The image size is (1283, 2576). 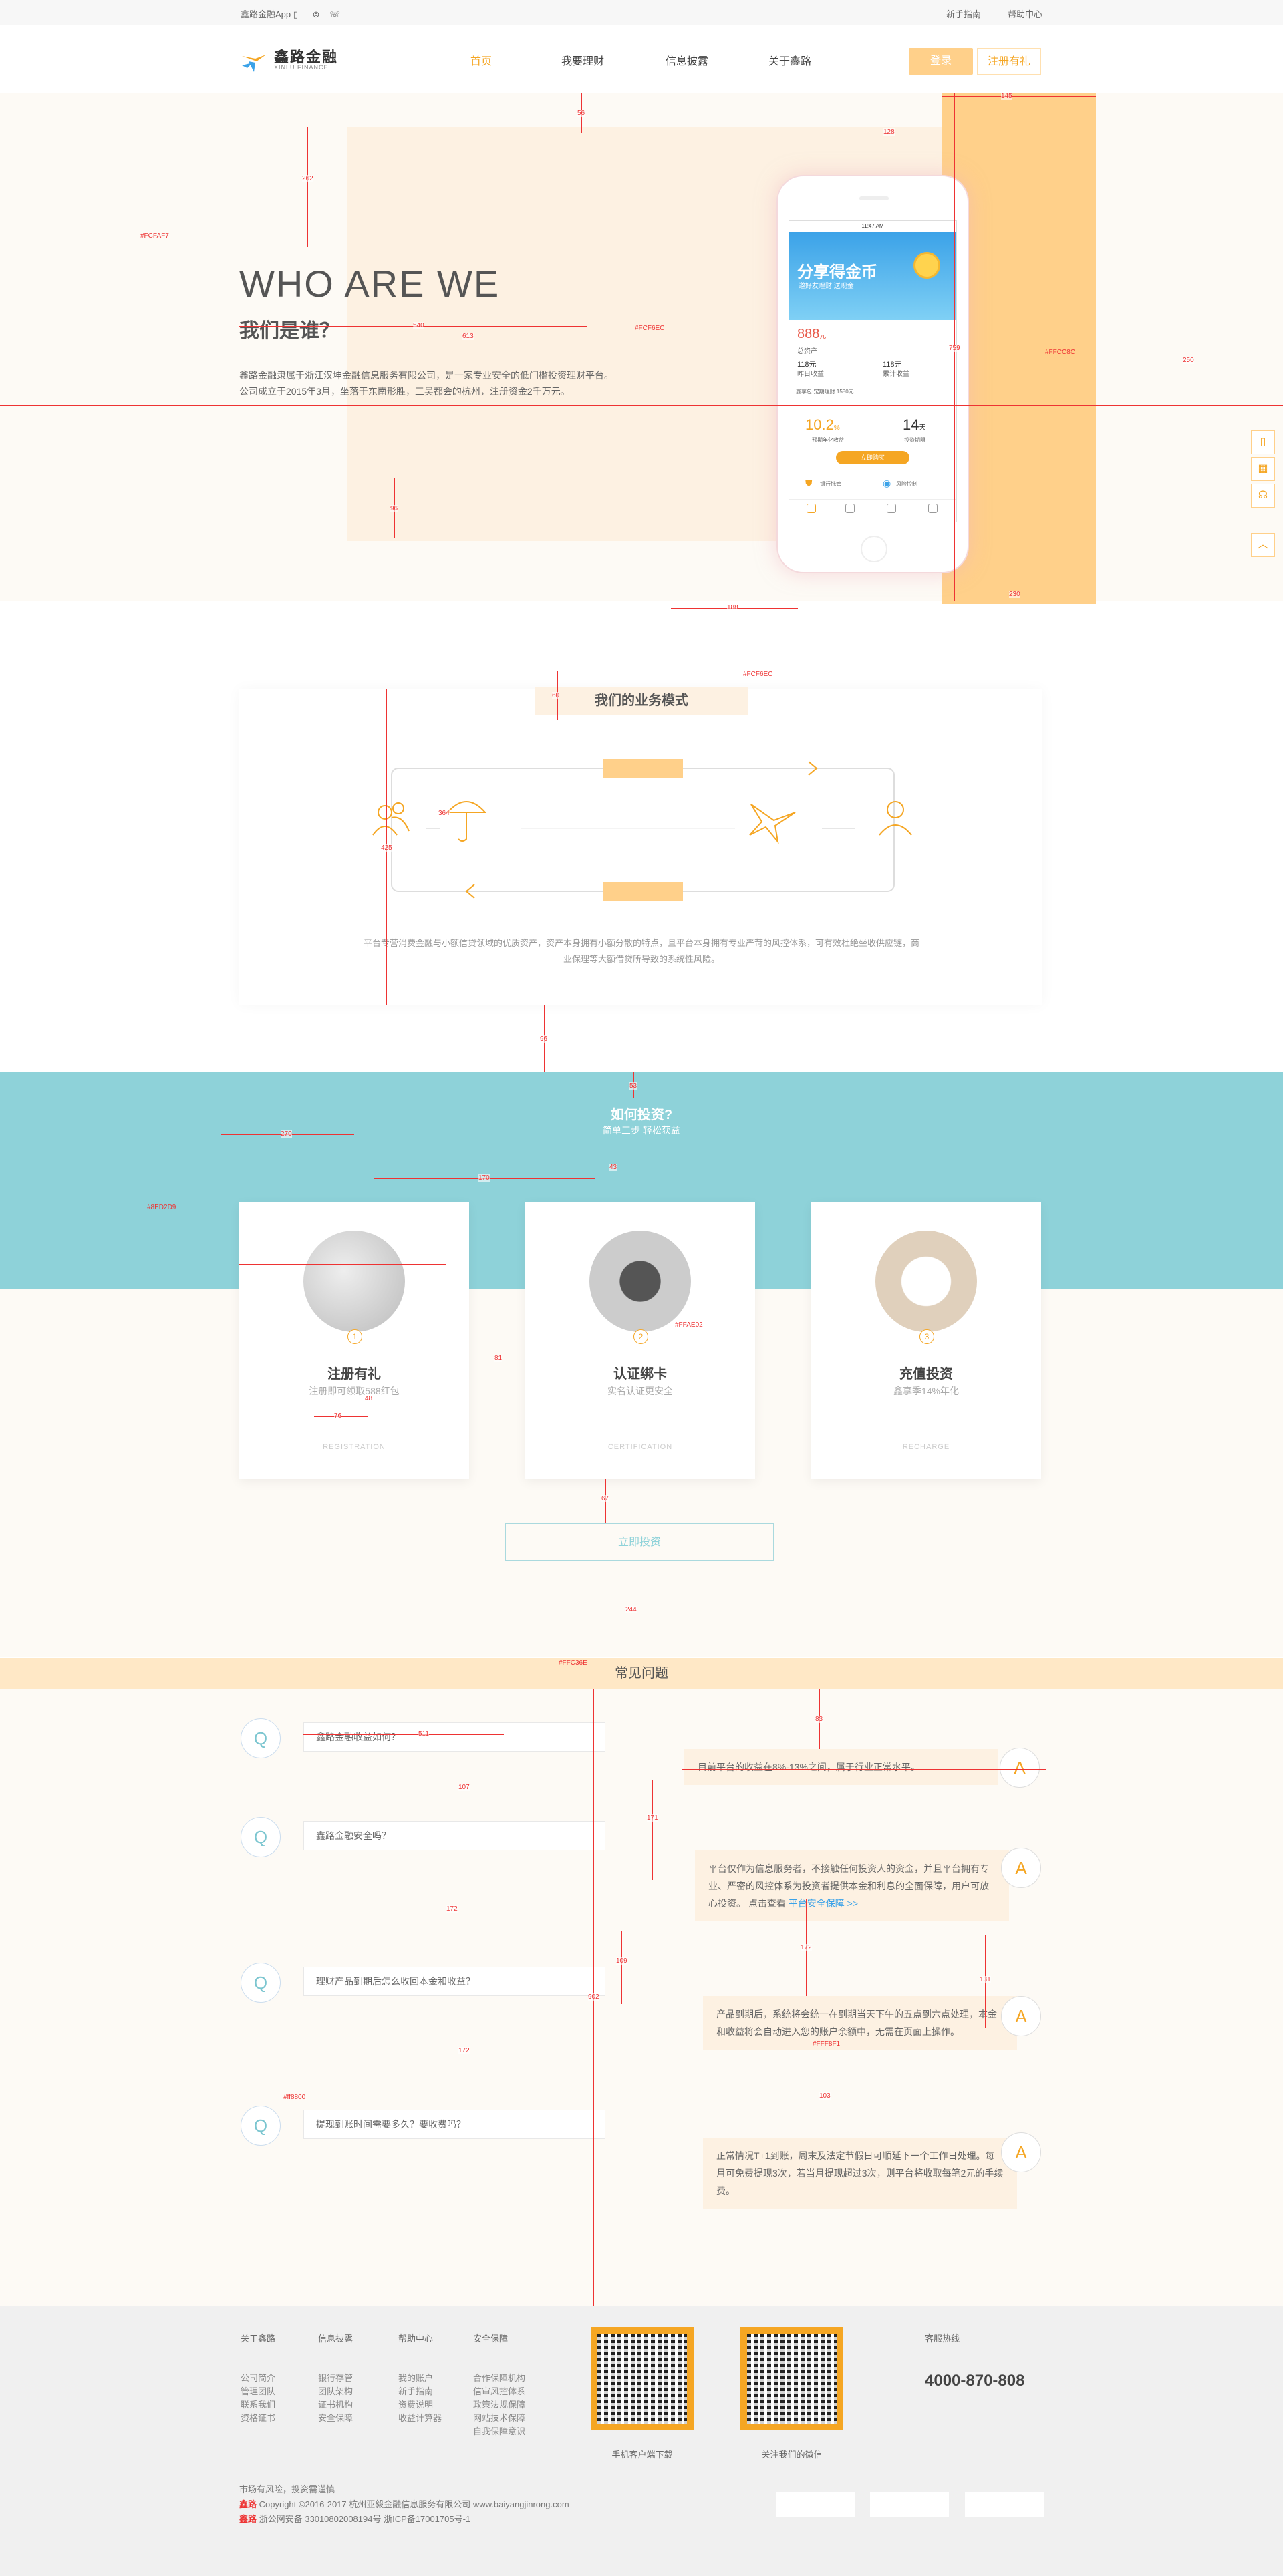 I want to click on redline-label: 81, so click(x=499, y=1358).